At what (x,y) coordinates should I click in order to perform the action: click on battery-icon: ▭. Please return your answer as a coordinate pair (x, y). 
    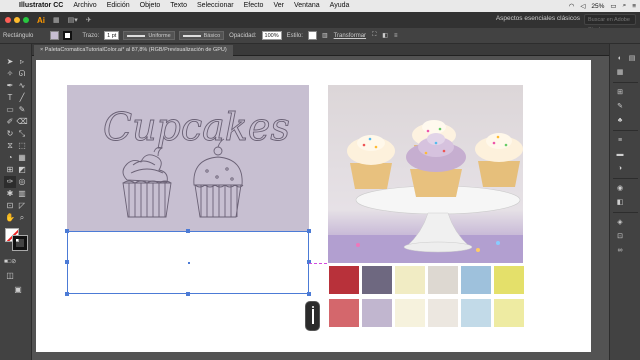
    Looking at the image, I should click on (613, 6).